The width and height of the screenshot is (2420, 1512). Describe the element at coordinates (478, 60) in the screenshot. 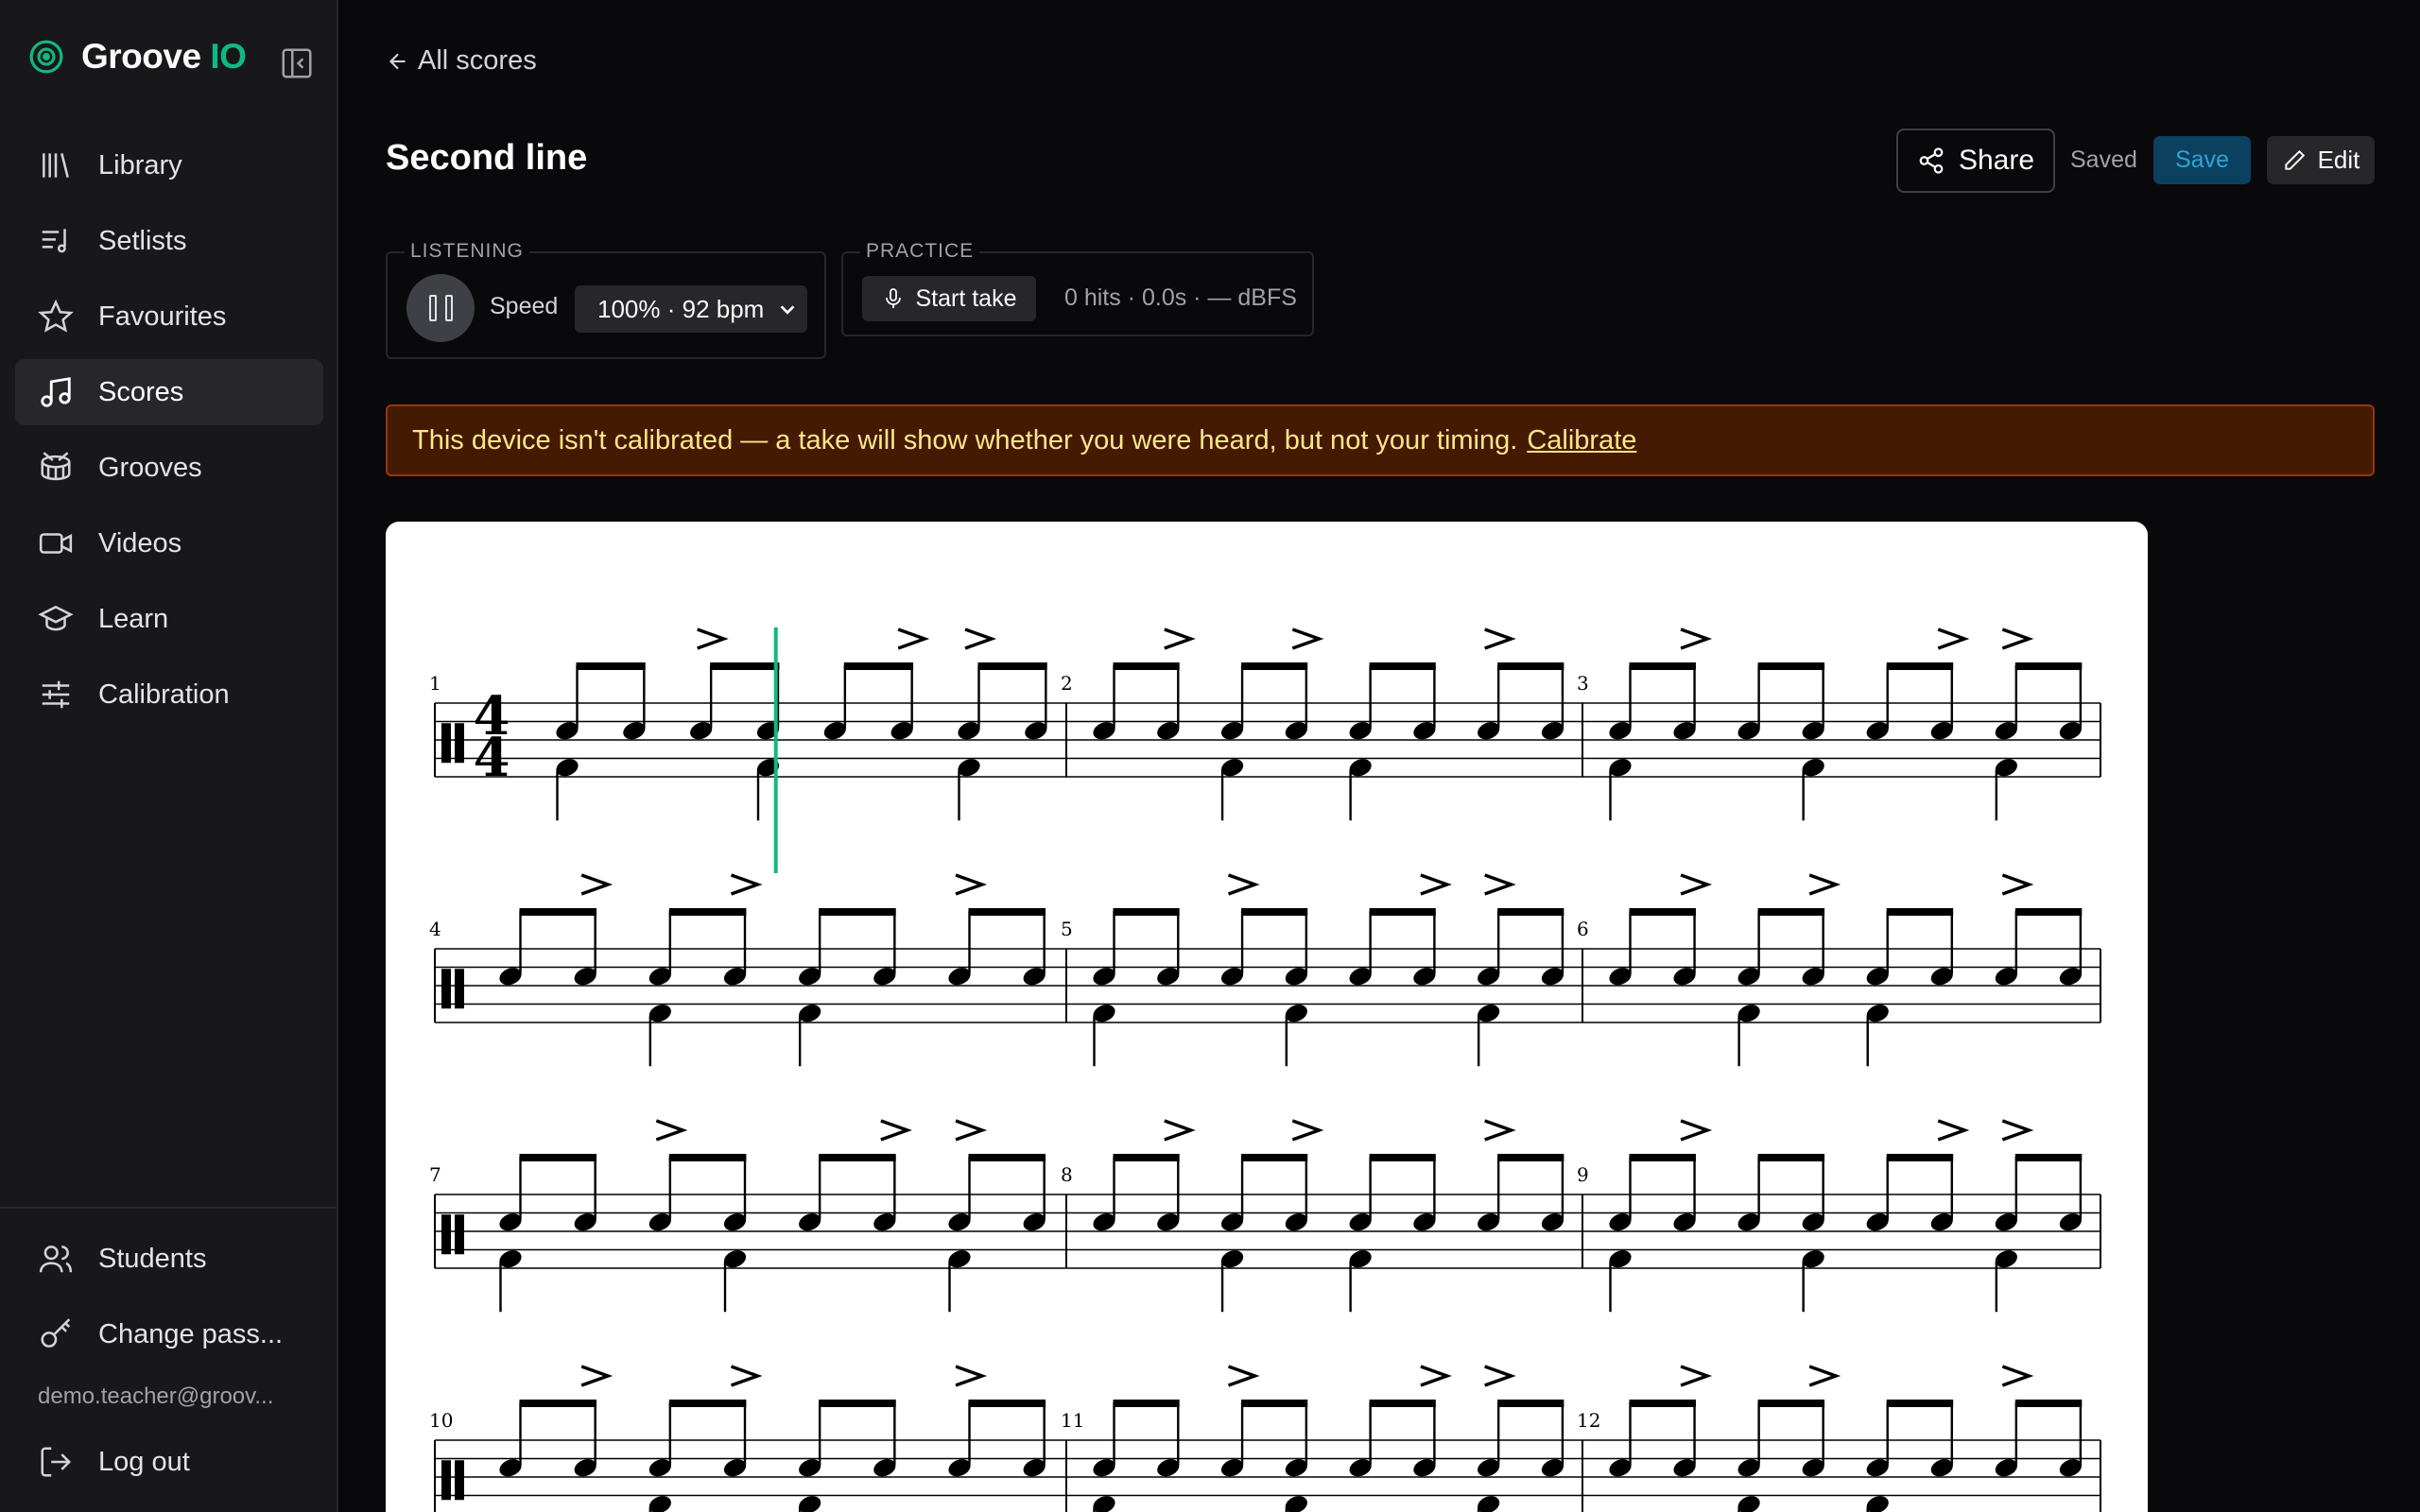

I see `back-link-label: All scores` at that location.